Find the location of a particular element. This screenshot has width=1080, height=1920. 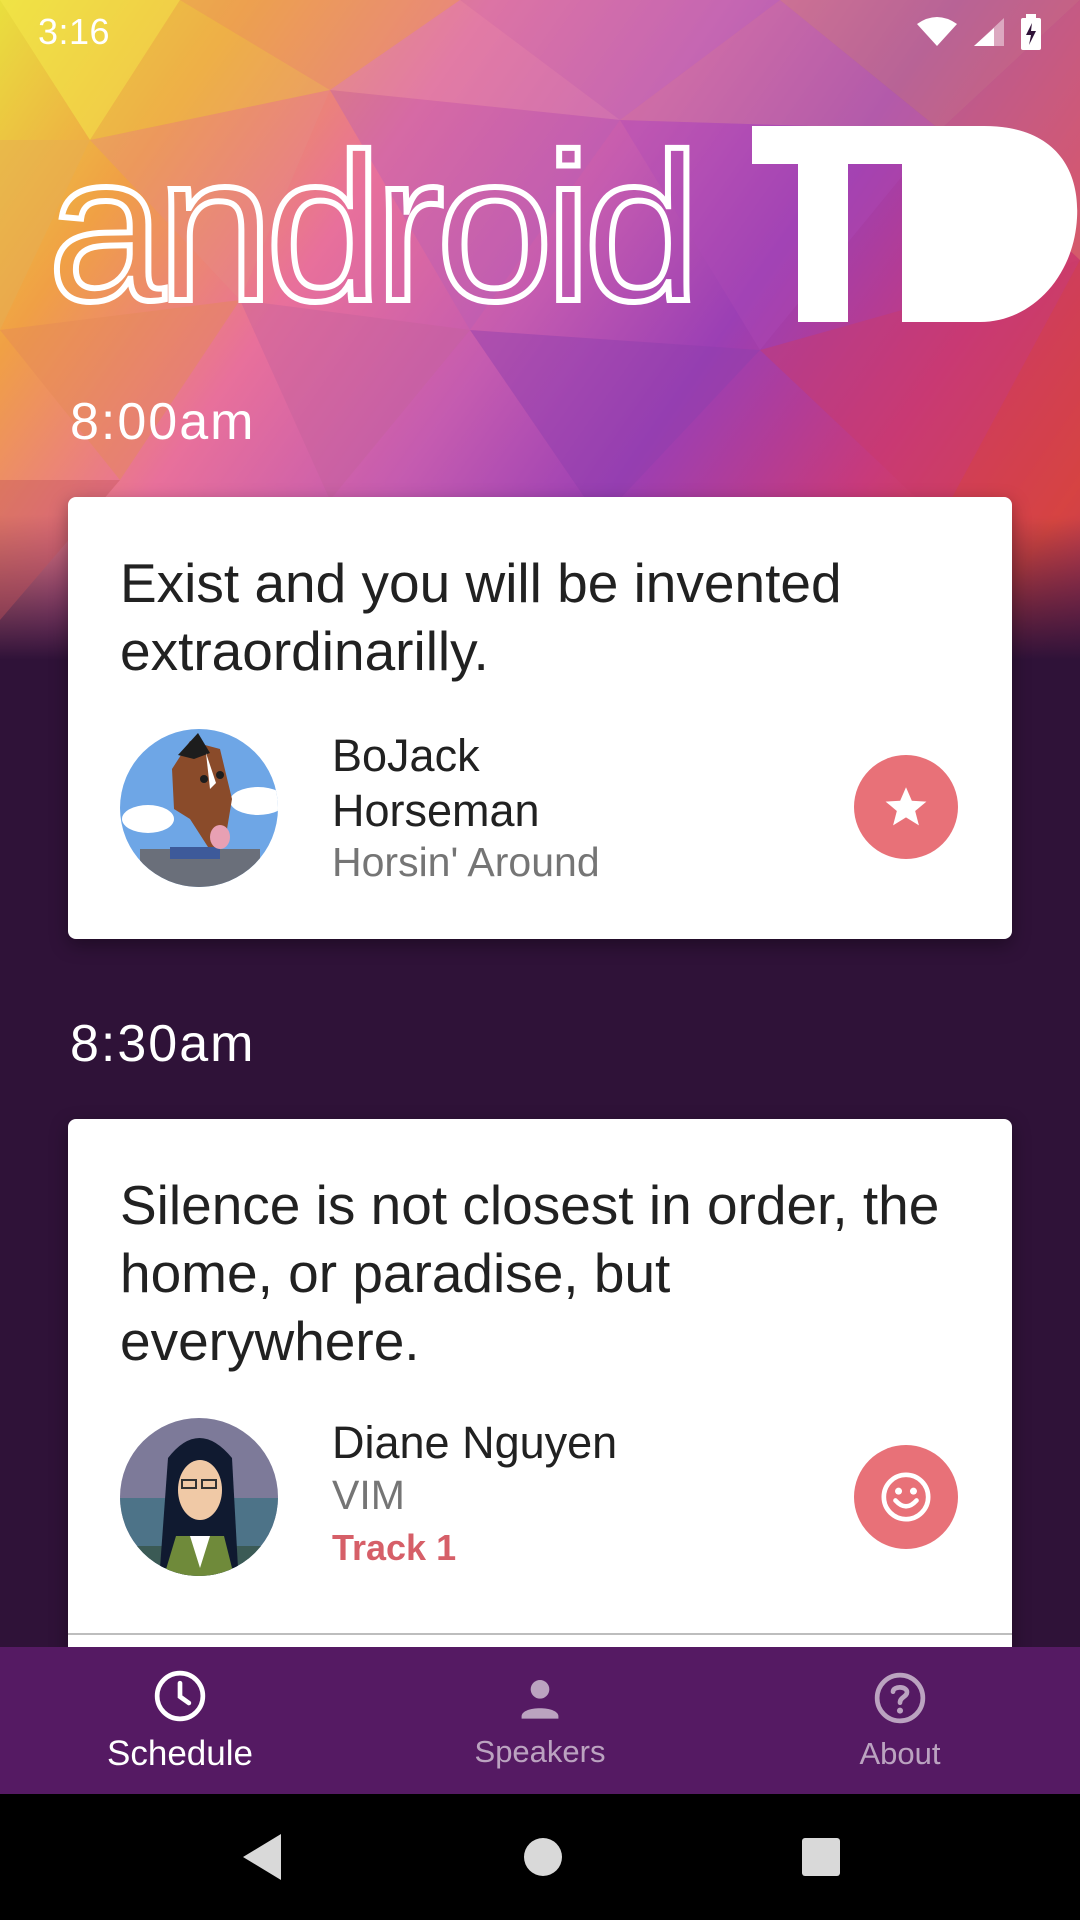

nav-schedule-label: Schedule is located at coordinates (180, 1753).